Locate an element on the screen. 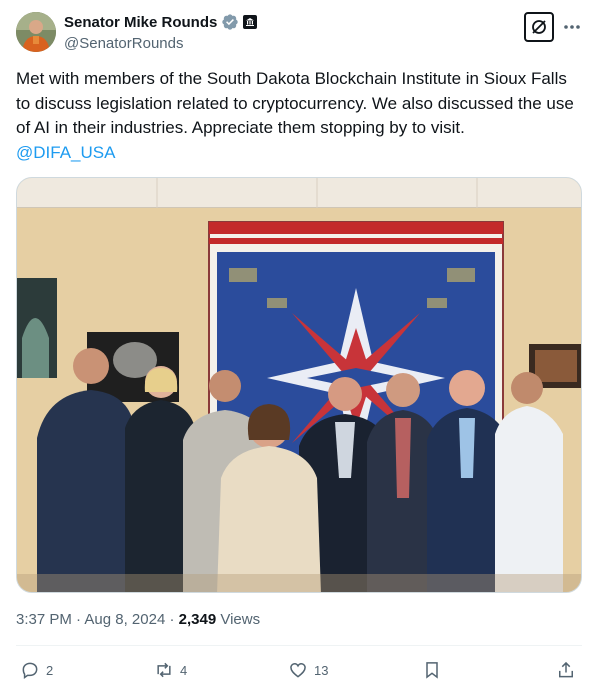  grok-icon is located at coordinates (539, 27).